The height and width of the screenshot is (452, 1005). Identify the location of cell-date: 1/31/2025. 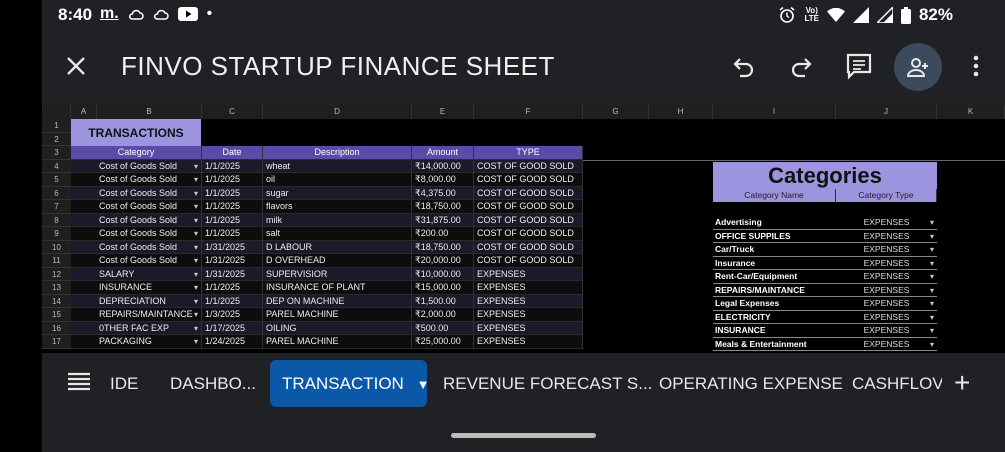
(232, 261).